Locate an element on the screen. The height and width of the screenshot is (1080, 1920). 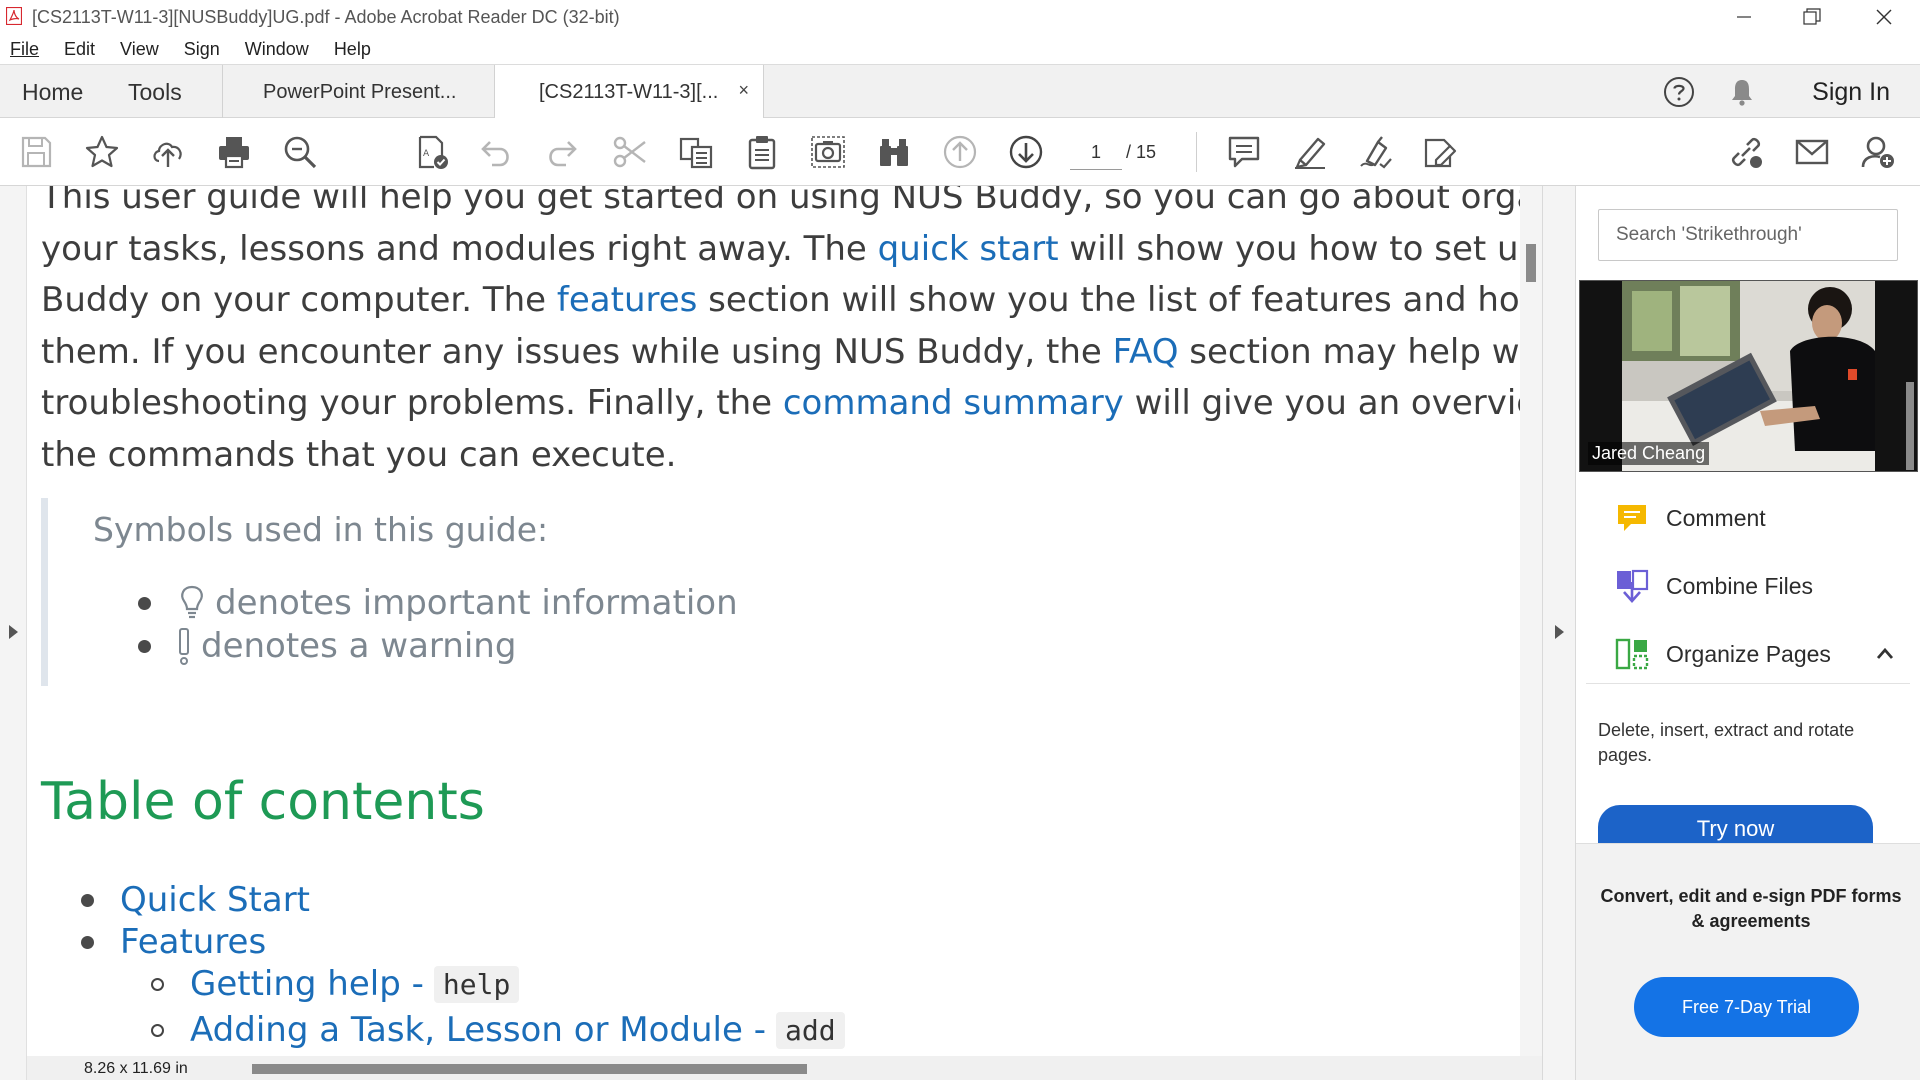
page-number-input: 1 is located at coordinates (1096, 152).